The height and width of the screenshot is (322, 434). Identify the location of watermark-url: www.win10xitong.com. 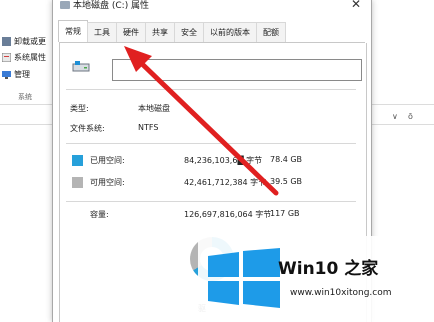
(341, 293).